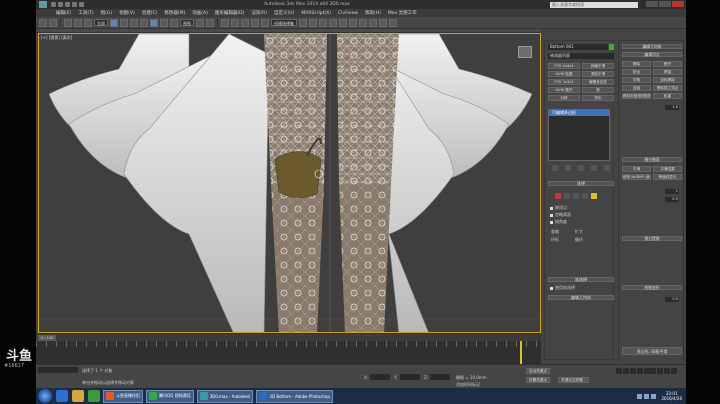 This screenshot has width=720, height=404. What do you see at coordinates (580, 168) in the screenshot?
I see `make-unique-icon` at bounding box center [580, 168].